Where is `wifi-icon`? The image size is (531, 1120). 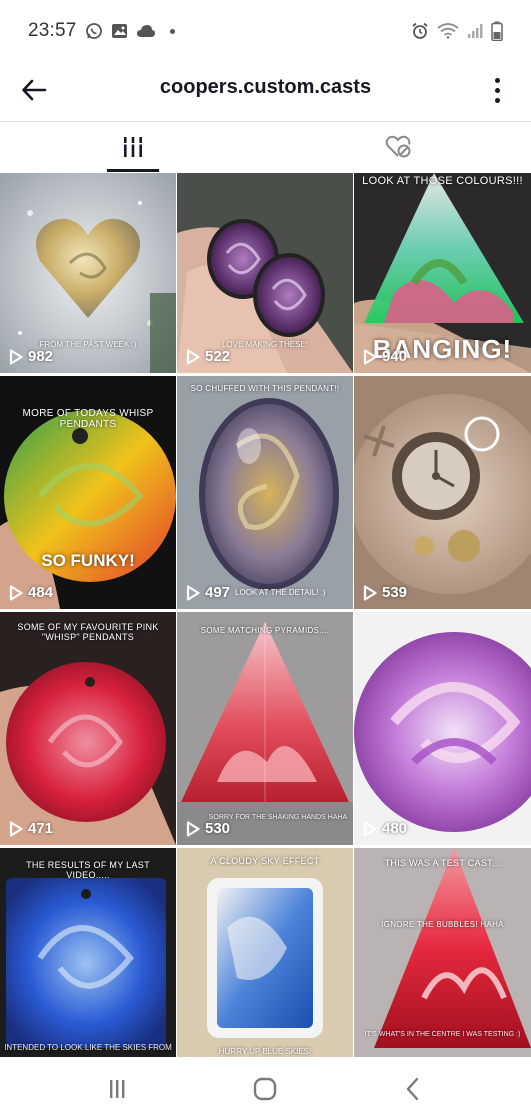
wifi-icon is located at coordinates (448, 31).